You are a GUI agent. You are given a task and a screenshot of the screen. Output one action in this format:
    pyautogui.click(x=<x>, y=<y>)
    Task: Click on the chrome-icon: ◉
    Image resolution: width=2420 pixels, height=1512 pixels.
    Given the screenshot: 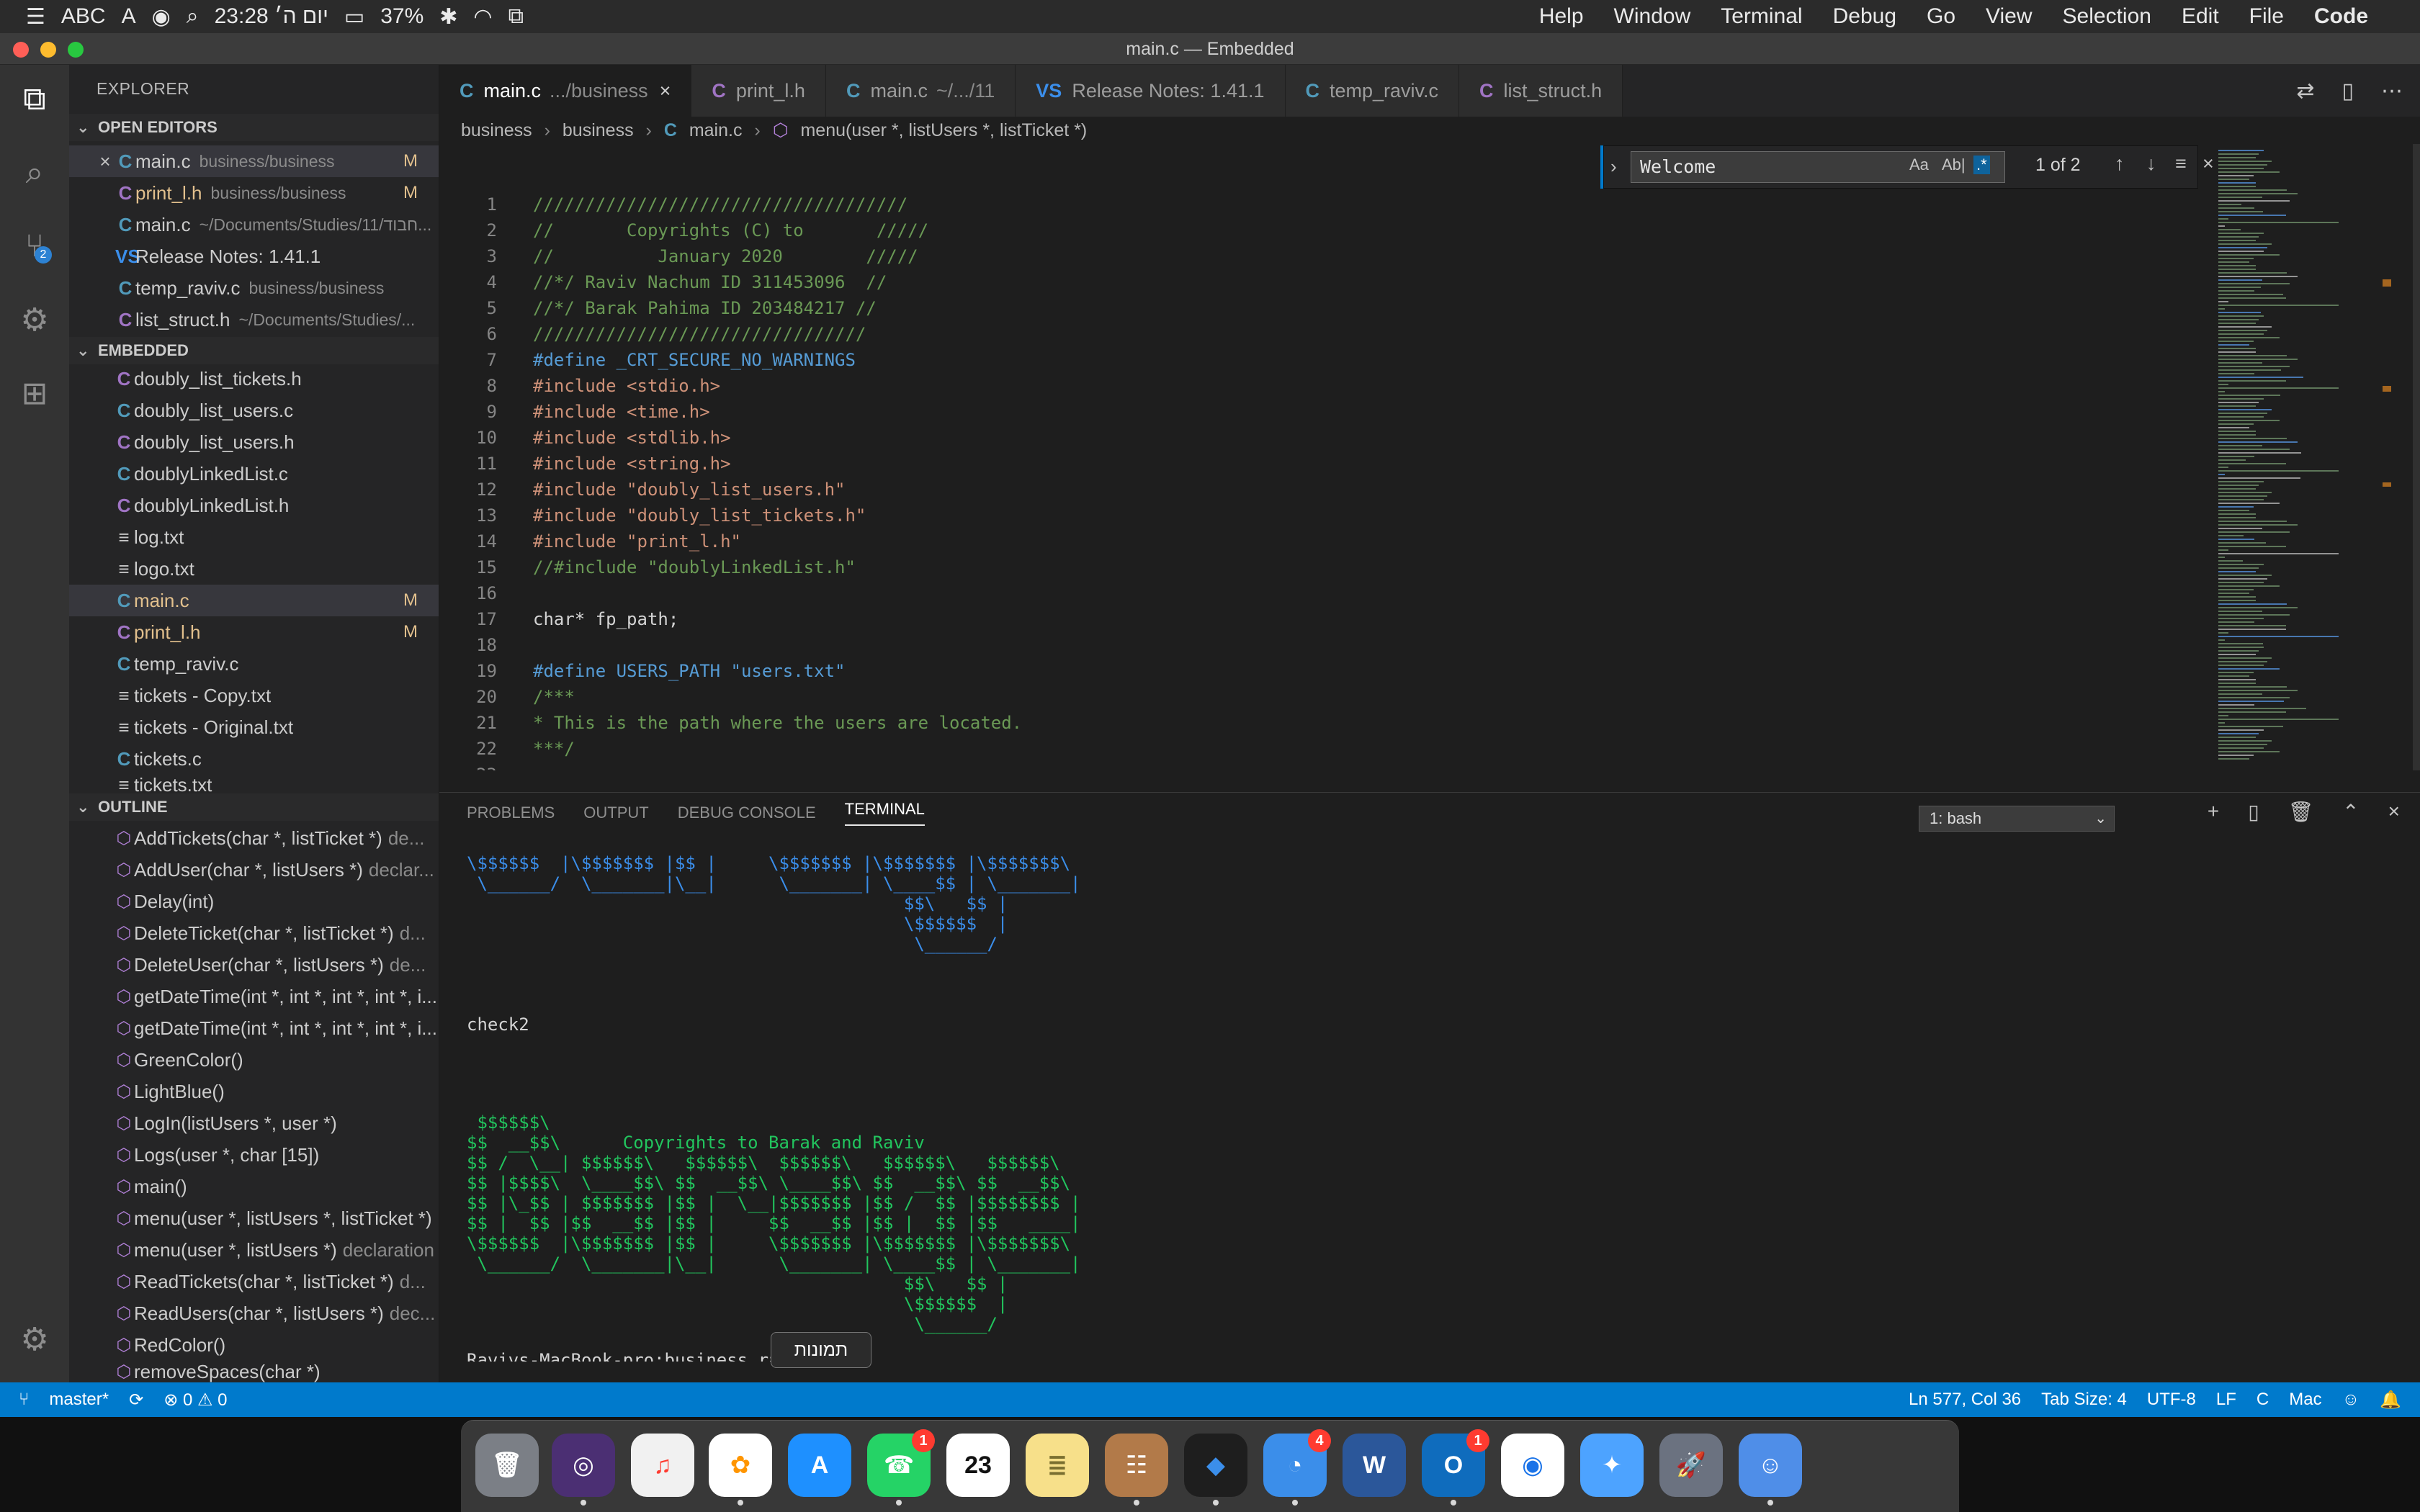 What is the action you would take?
    pyautogui.click(x=1532, y=1465)
    